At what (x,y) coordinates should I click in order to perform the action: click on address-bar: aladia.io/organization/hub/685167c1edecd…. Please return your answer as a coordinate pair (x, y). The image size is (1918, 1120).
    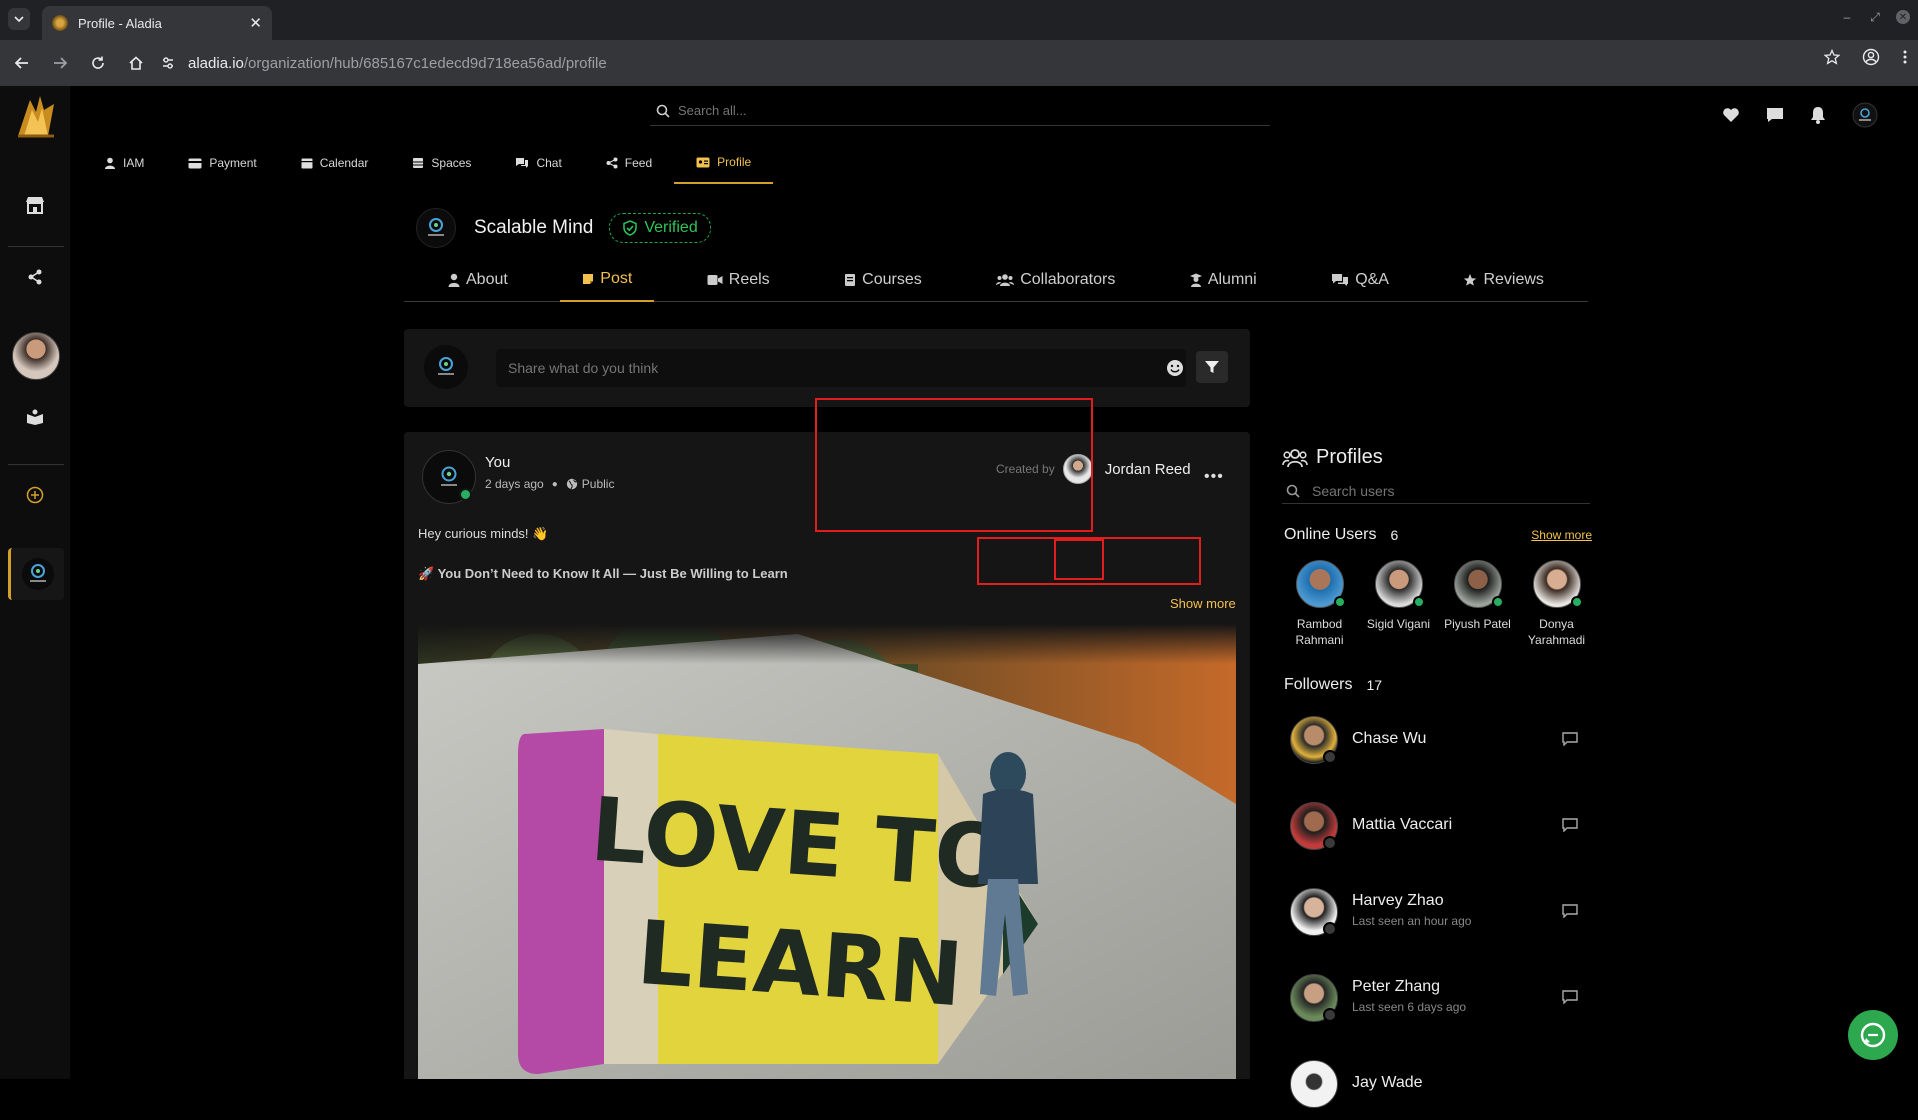
    Looking at the image, I should click on (950, 63).